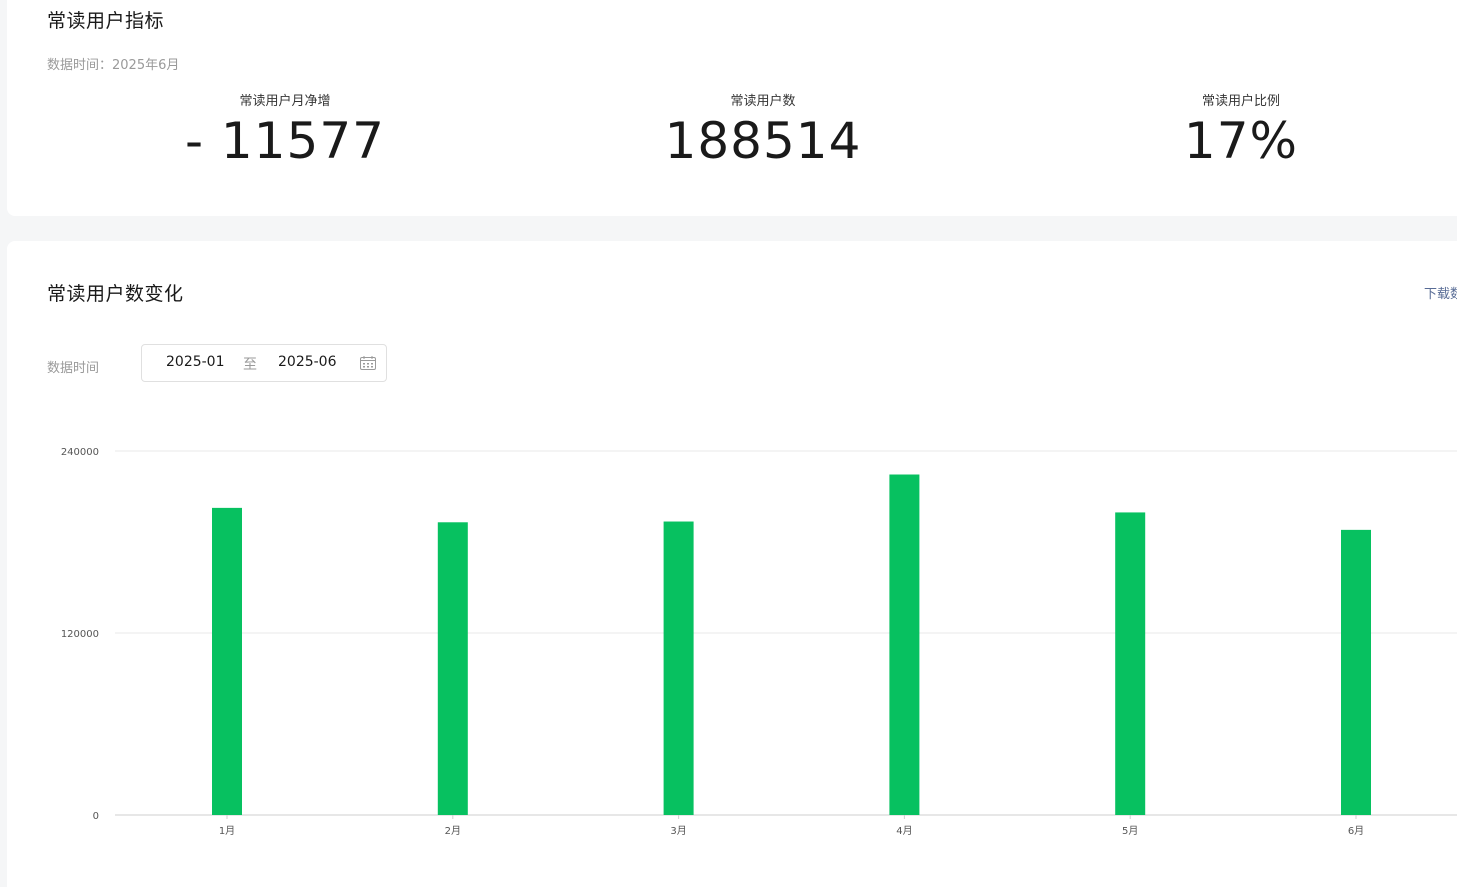  Describe the element at coordinates (763, 101) in the screenshot. I see `metric-label: 常读用户数` at that location.